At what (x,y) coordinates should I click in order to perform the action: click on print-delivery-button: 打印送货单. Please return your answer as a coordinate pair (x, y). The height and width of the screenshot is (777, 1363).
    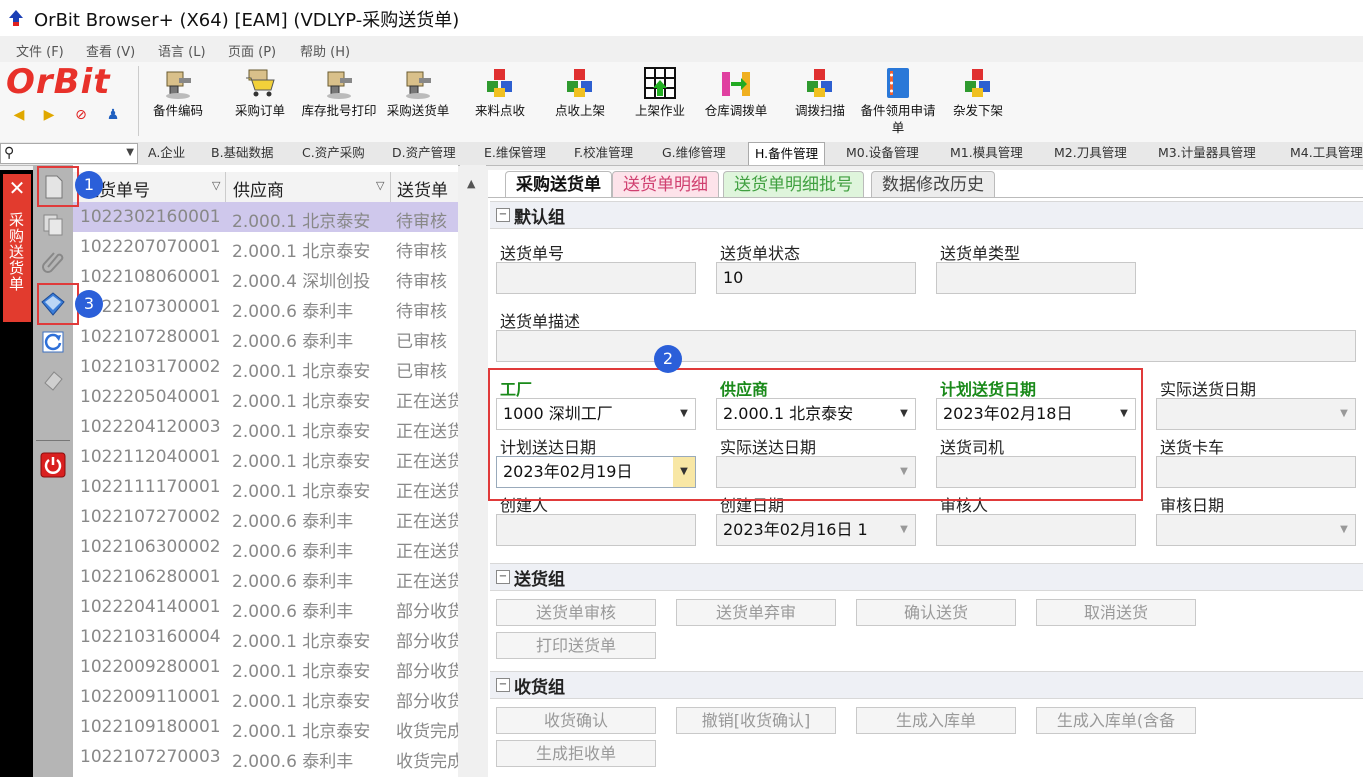
    Looking at the image, I should click on (576, 645).